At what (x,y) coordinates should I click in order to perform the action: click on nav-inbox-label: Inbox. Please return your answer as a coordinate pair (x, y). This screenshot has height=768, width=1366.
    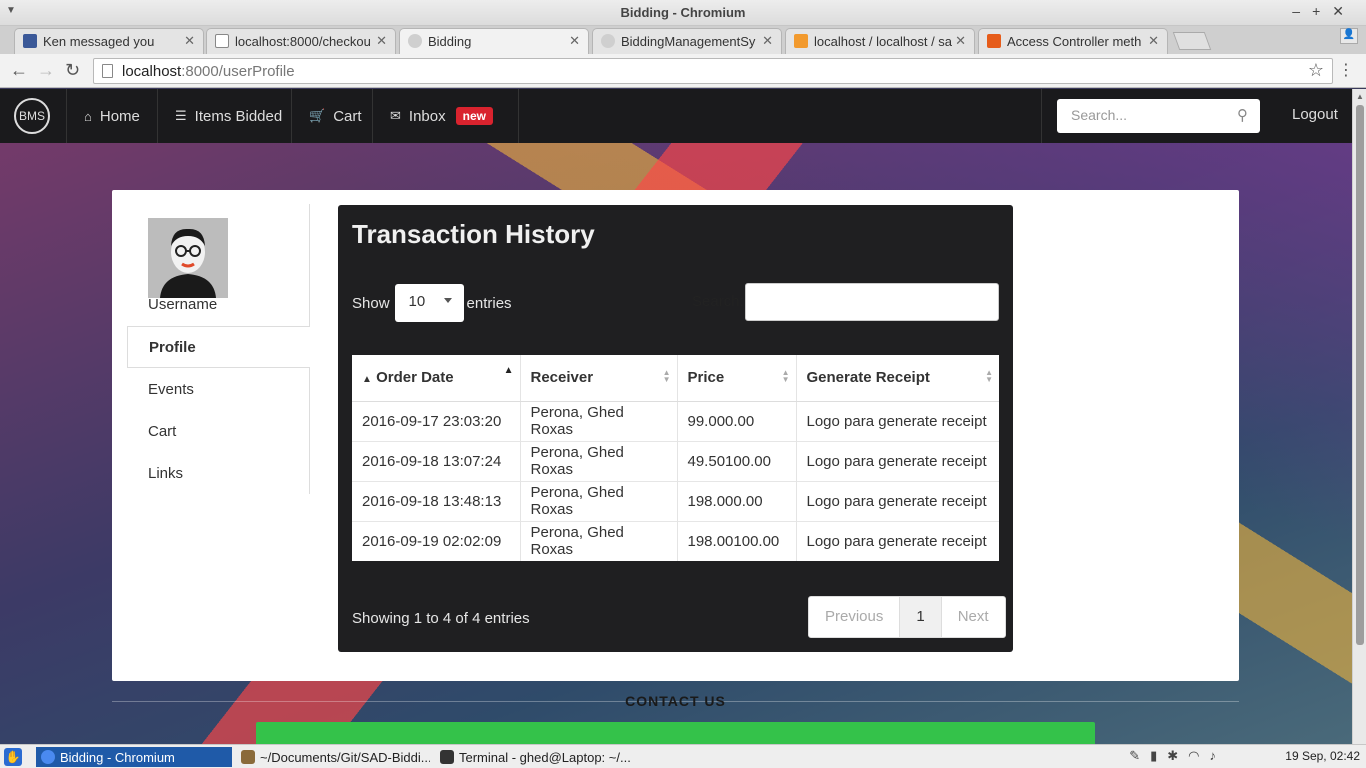
    Looking at the image, I should click on (427, 116).